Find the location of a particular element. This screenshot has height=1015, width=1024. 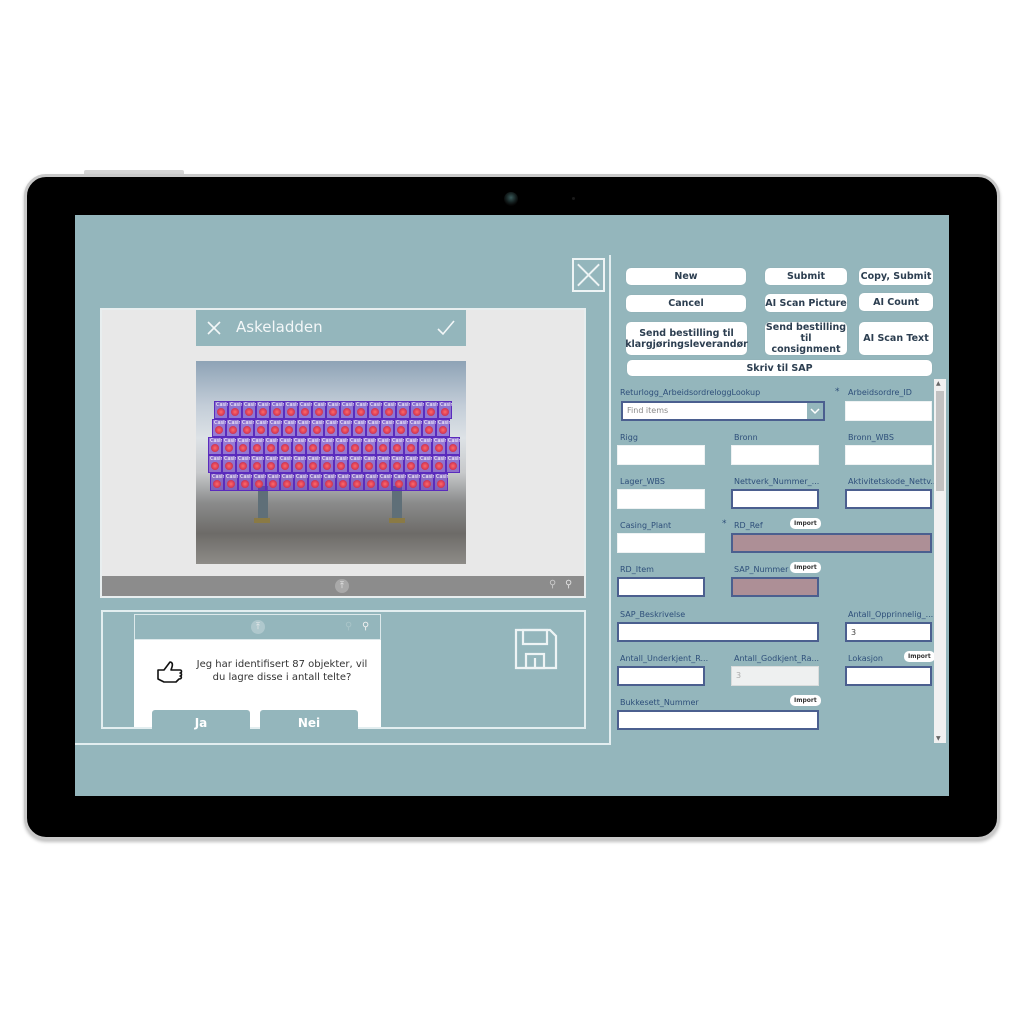

skriv-til-sap-button: Skriv til SAP is located at coordinates (779, 368).